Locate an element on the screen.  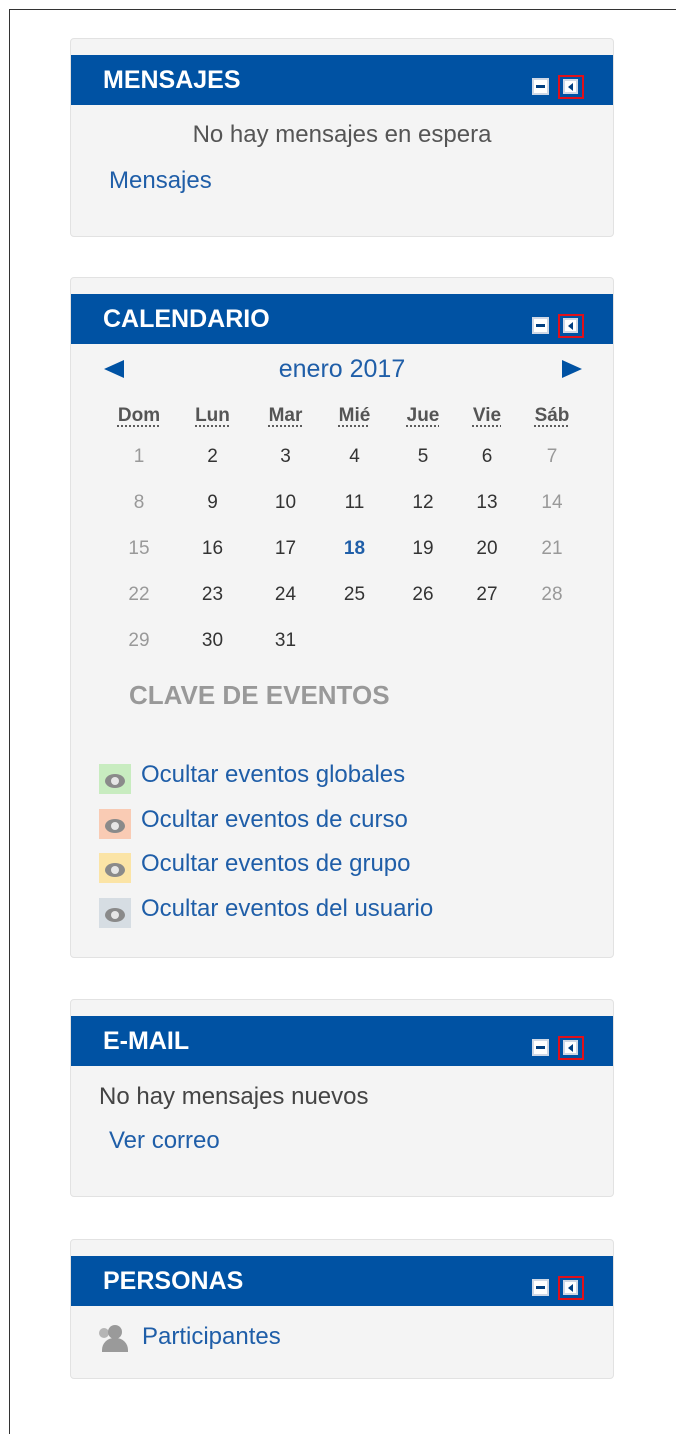
block-title: PERSONAS is located at coordinates (173, 1281).